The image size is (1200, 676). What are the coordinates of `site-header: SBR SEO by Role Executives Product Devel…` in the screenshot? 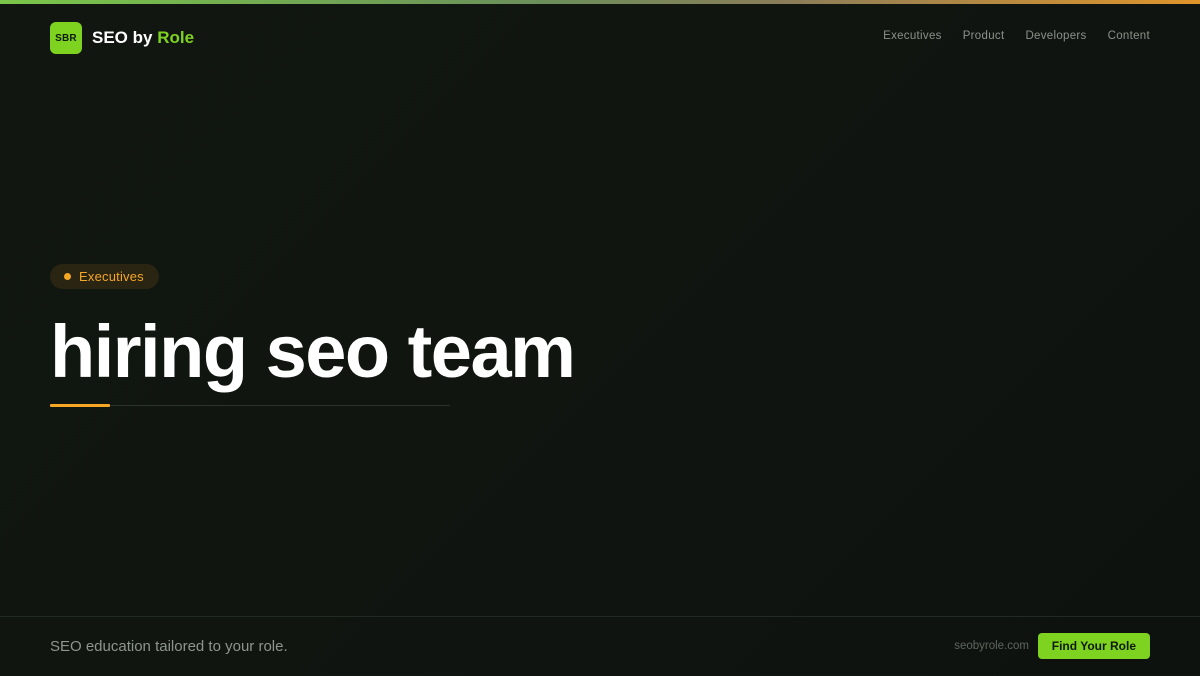 It's located at (600, 38).